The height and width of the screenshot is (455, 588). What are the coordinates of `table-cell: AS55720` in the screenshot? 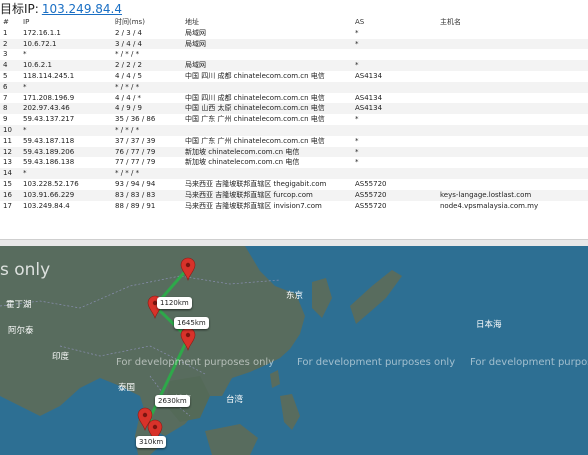 It's located at (371, 183).